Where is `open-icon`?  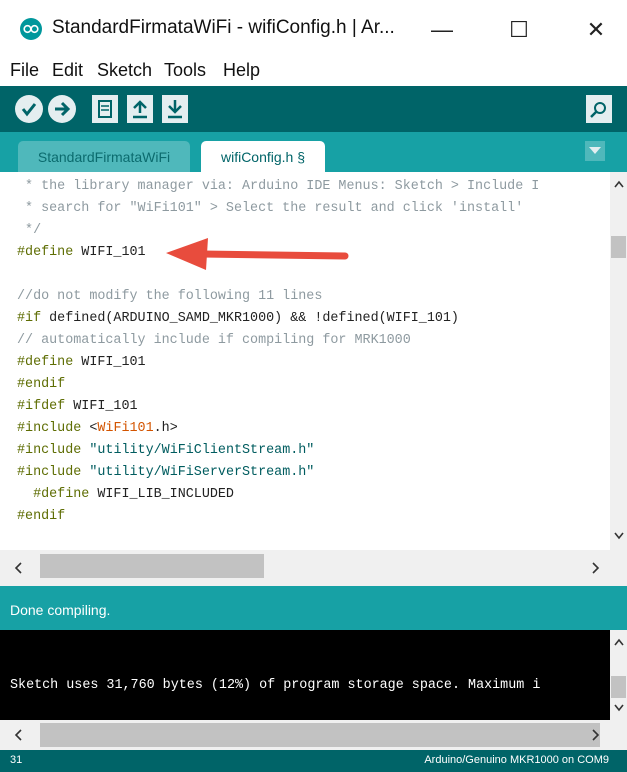 open-icon is located at coordinates (140, 109).